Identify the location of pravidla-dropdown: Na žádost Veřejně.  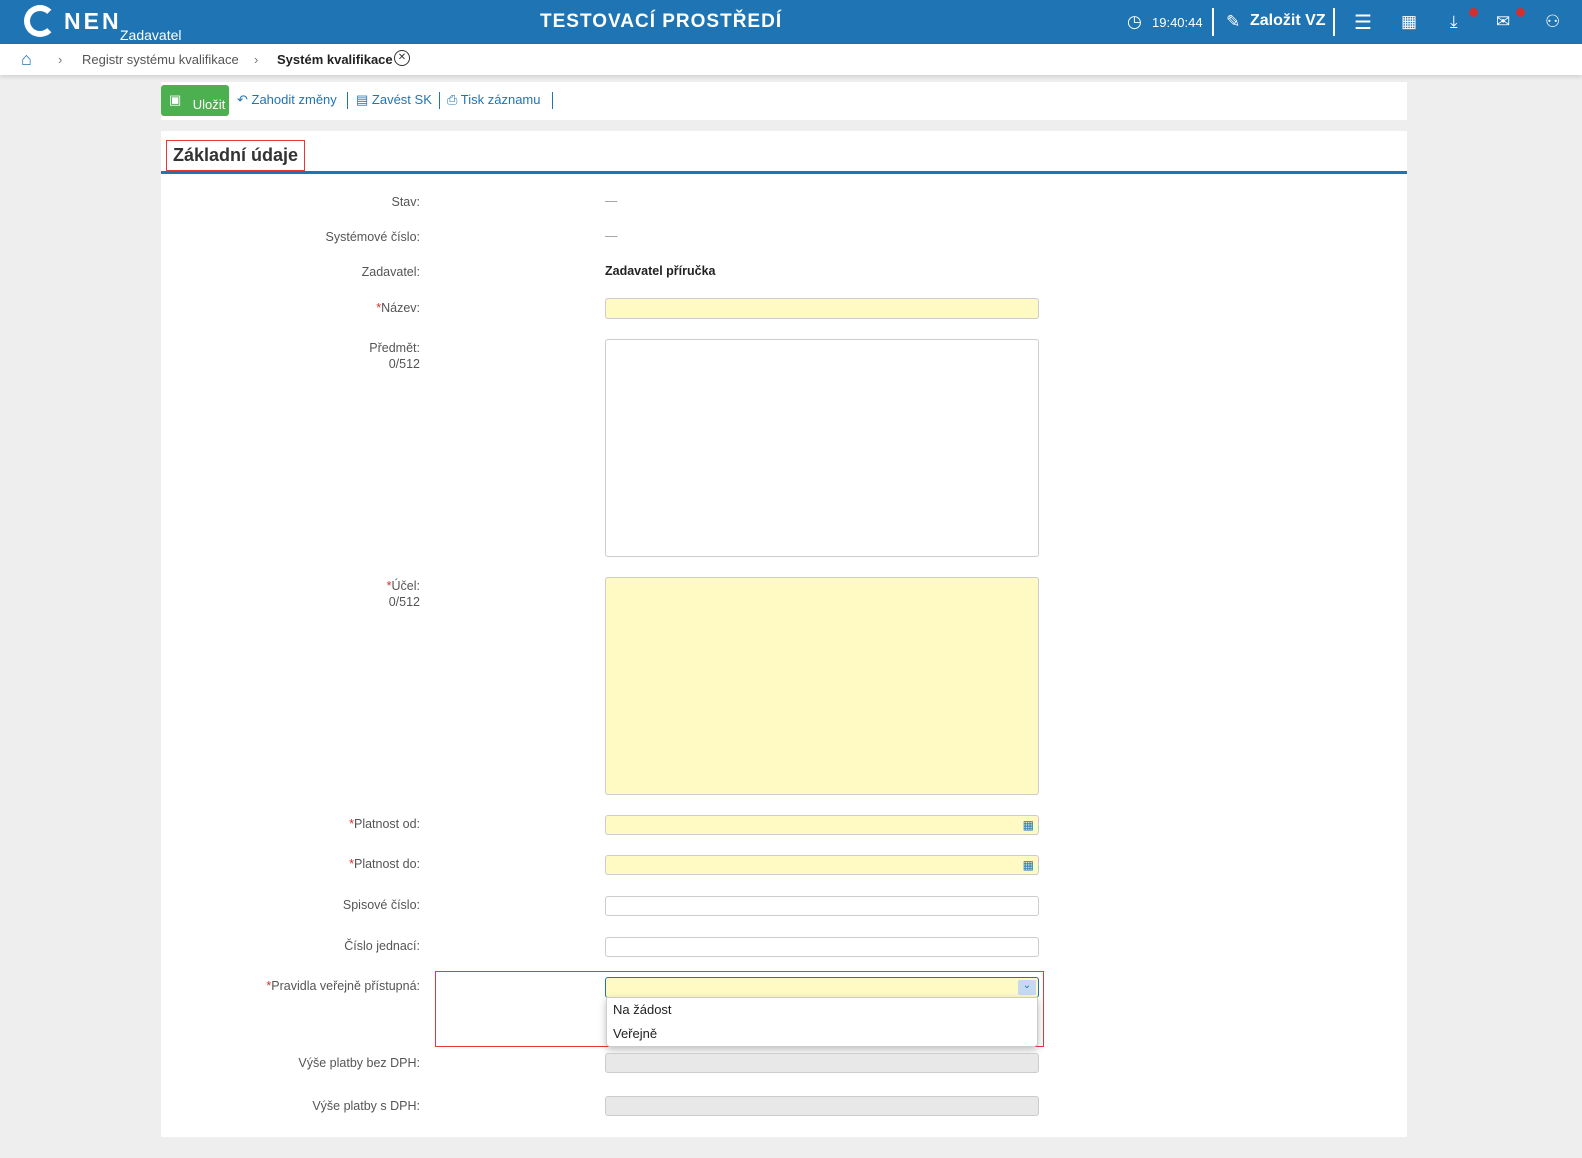
(822, 1022).